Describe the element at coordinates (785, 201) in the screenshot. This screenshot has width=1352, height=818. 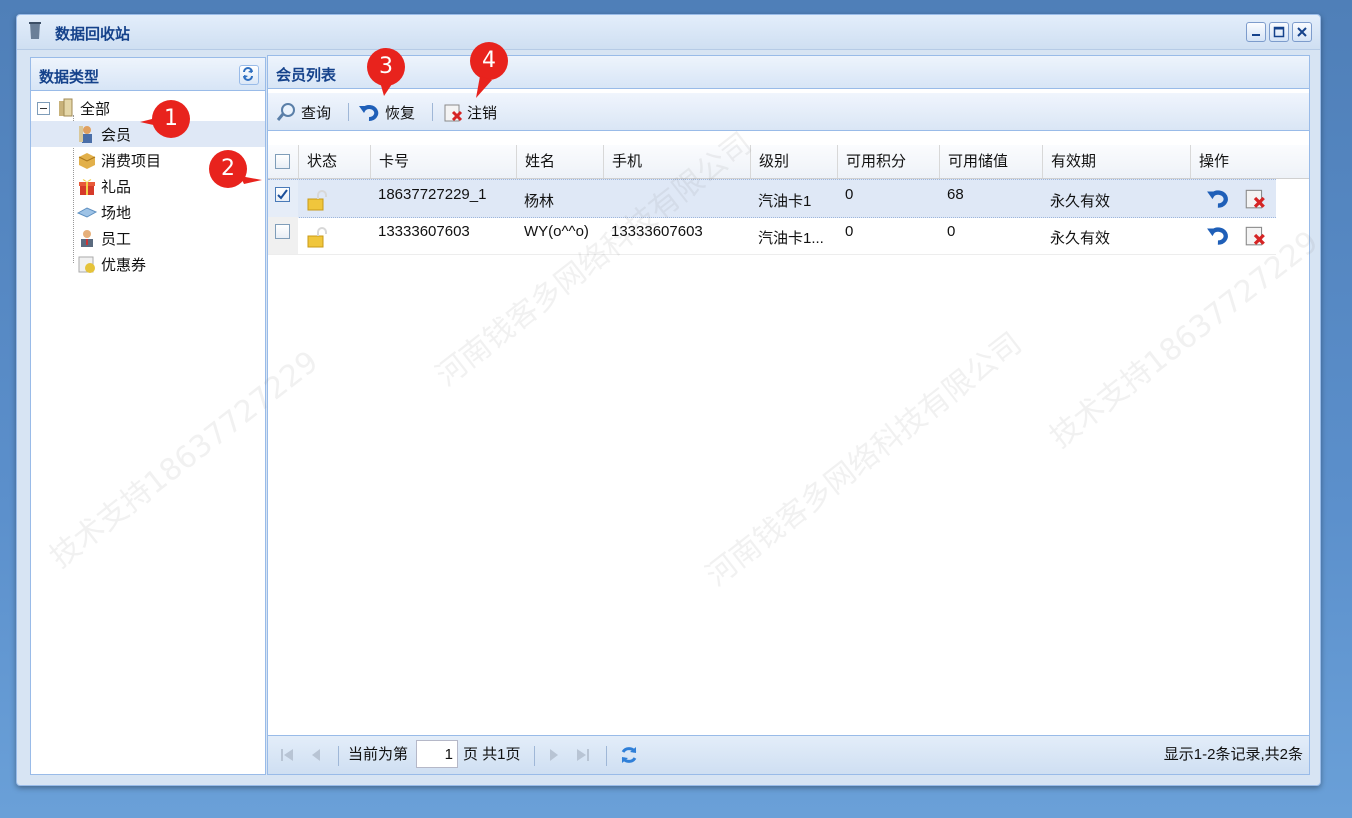
I see `level: 汽油卡1` at that location.